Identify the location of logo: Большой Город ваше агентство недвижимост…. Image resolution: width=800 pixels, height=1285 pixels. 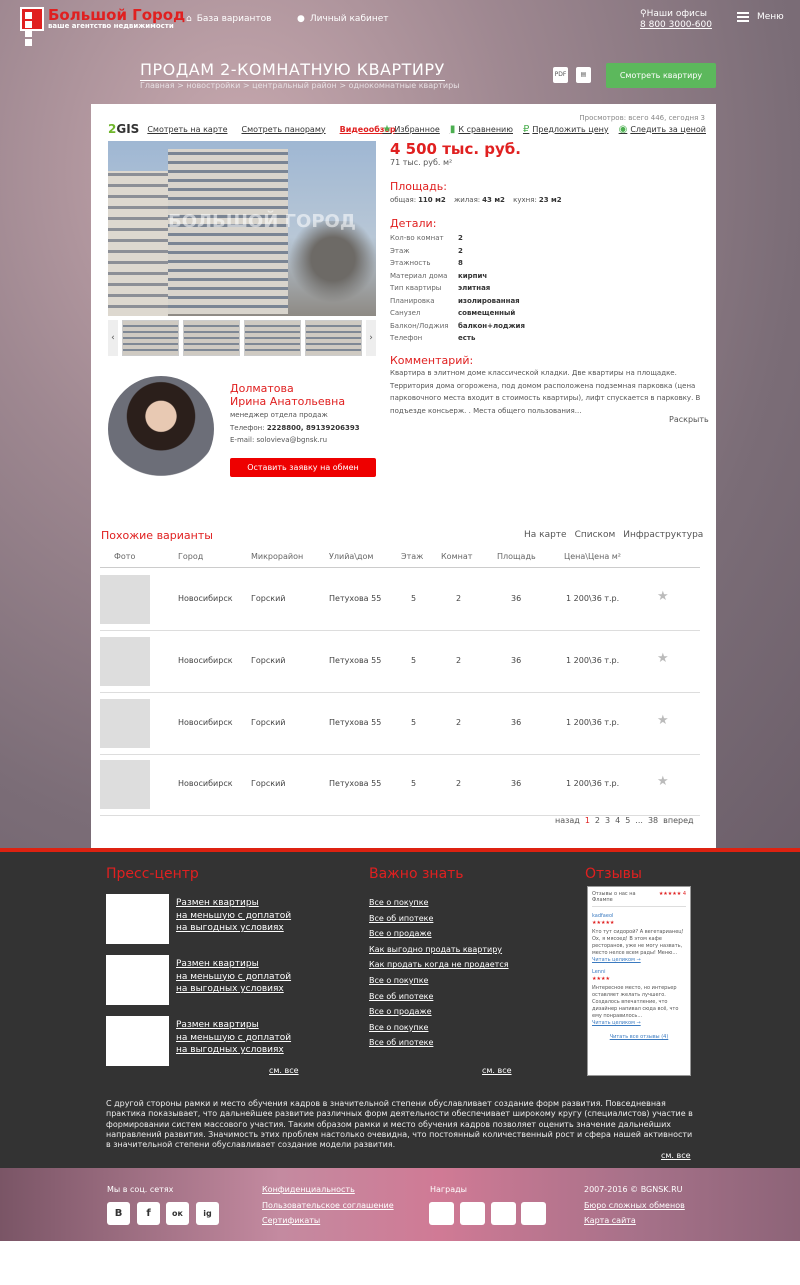
(102, 26).